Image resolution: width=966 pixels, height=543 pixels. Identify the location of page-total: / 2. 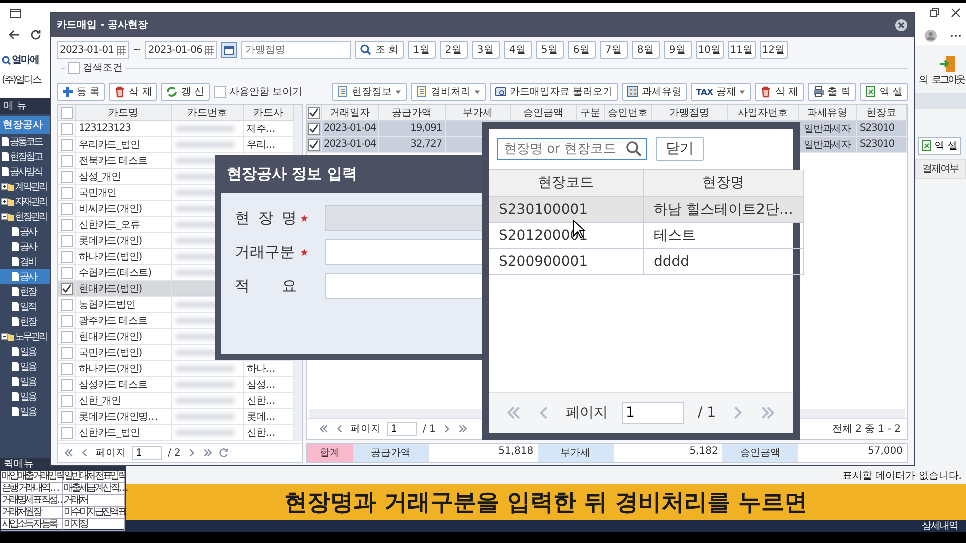
(174, 453).